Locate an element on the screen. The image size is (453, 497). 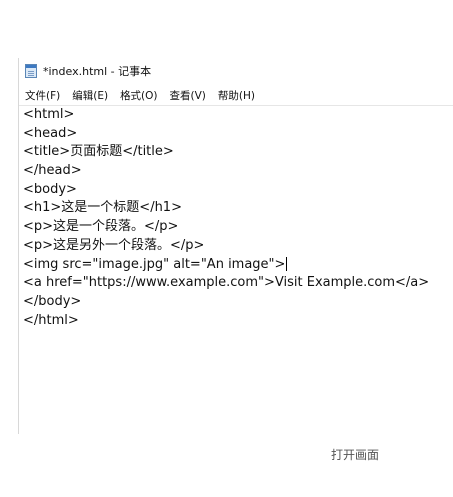
title-bar: *index.html - 记事本 is located at coordinates (236, 71).